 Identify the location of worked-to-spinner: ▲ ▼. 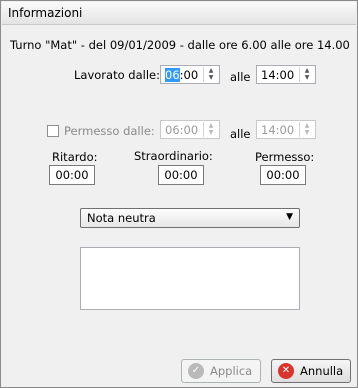
(306, 74).